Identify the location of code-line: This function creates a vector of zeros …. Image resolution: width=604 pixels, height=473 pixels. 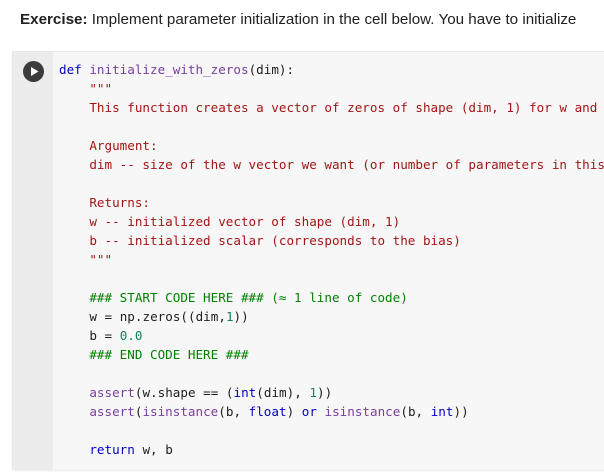
(331, 107).